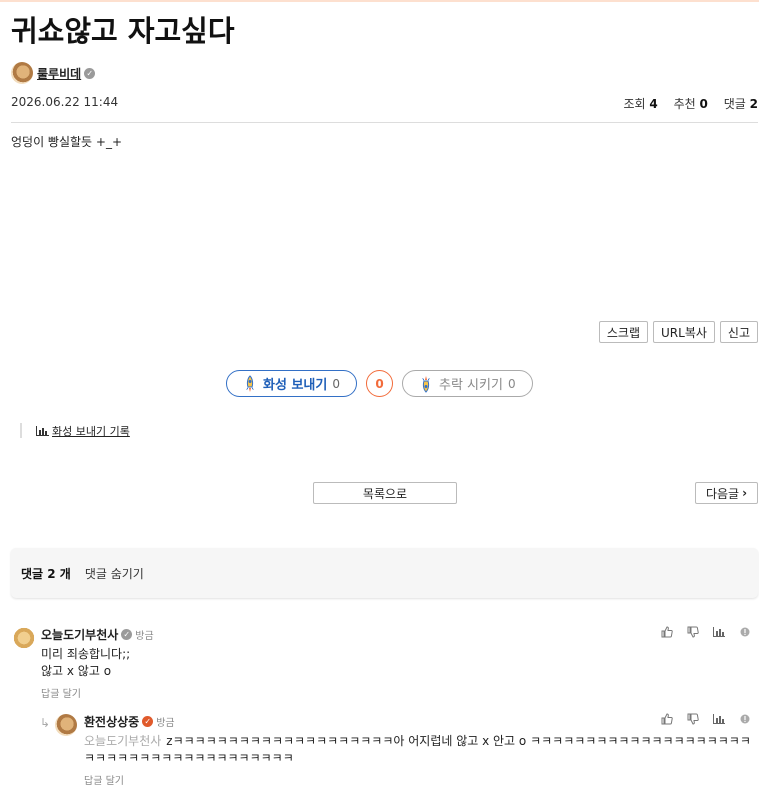 The width and height of the screenshot is (759, 793). I want to click on author-name: 룰루비데, so click(59, 73).